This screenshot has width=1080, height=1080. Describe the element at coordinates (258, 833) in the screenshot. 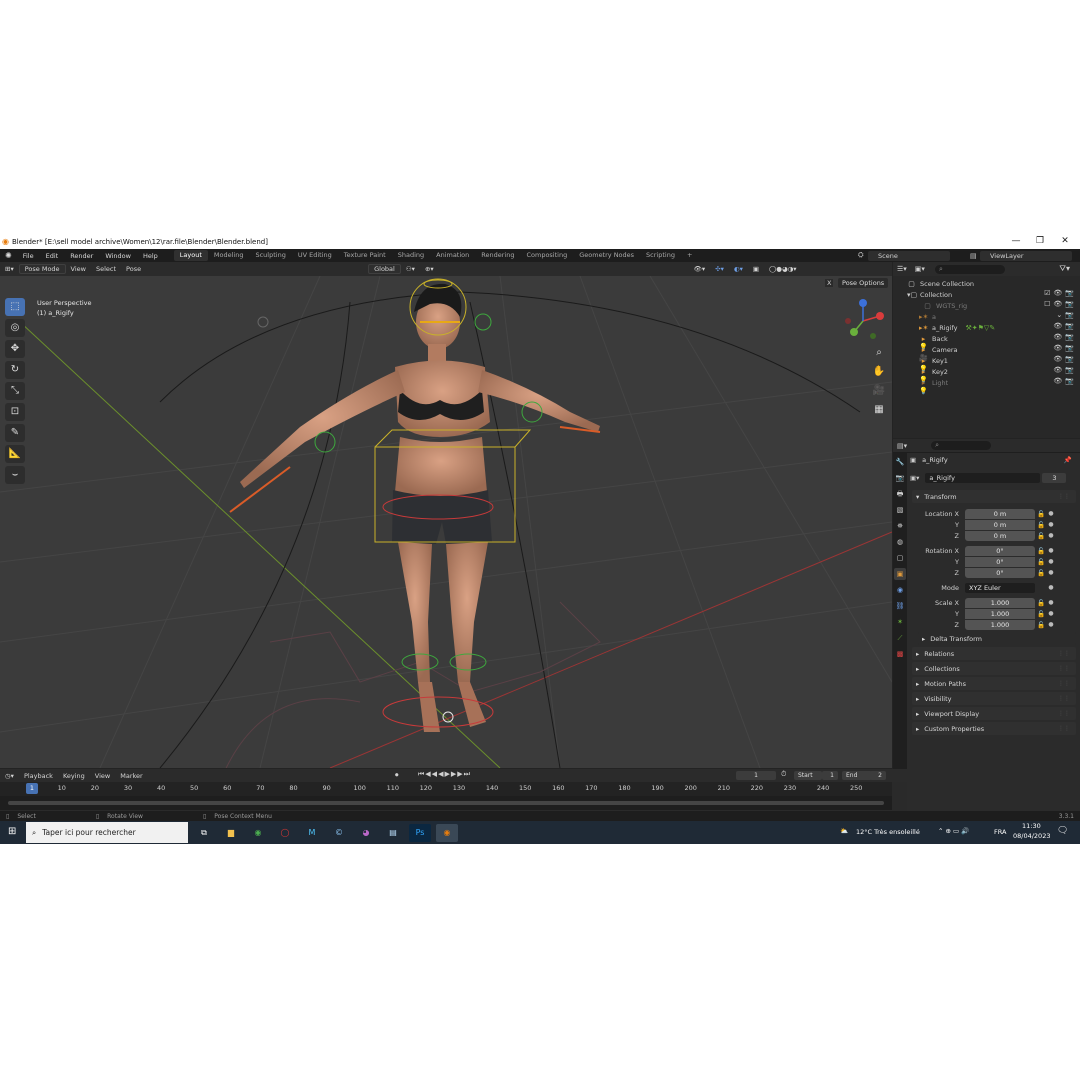

I see `chrome-icon: ◉` at that location.